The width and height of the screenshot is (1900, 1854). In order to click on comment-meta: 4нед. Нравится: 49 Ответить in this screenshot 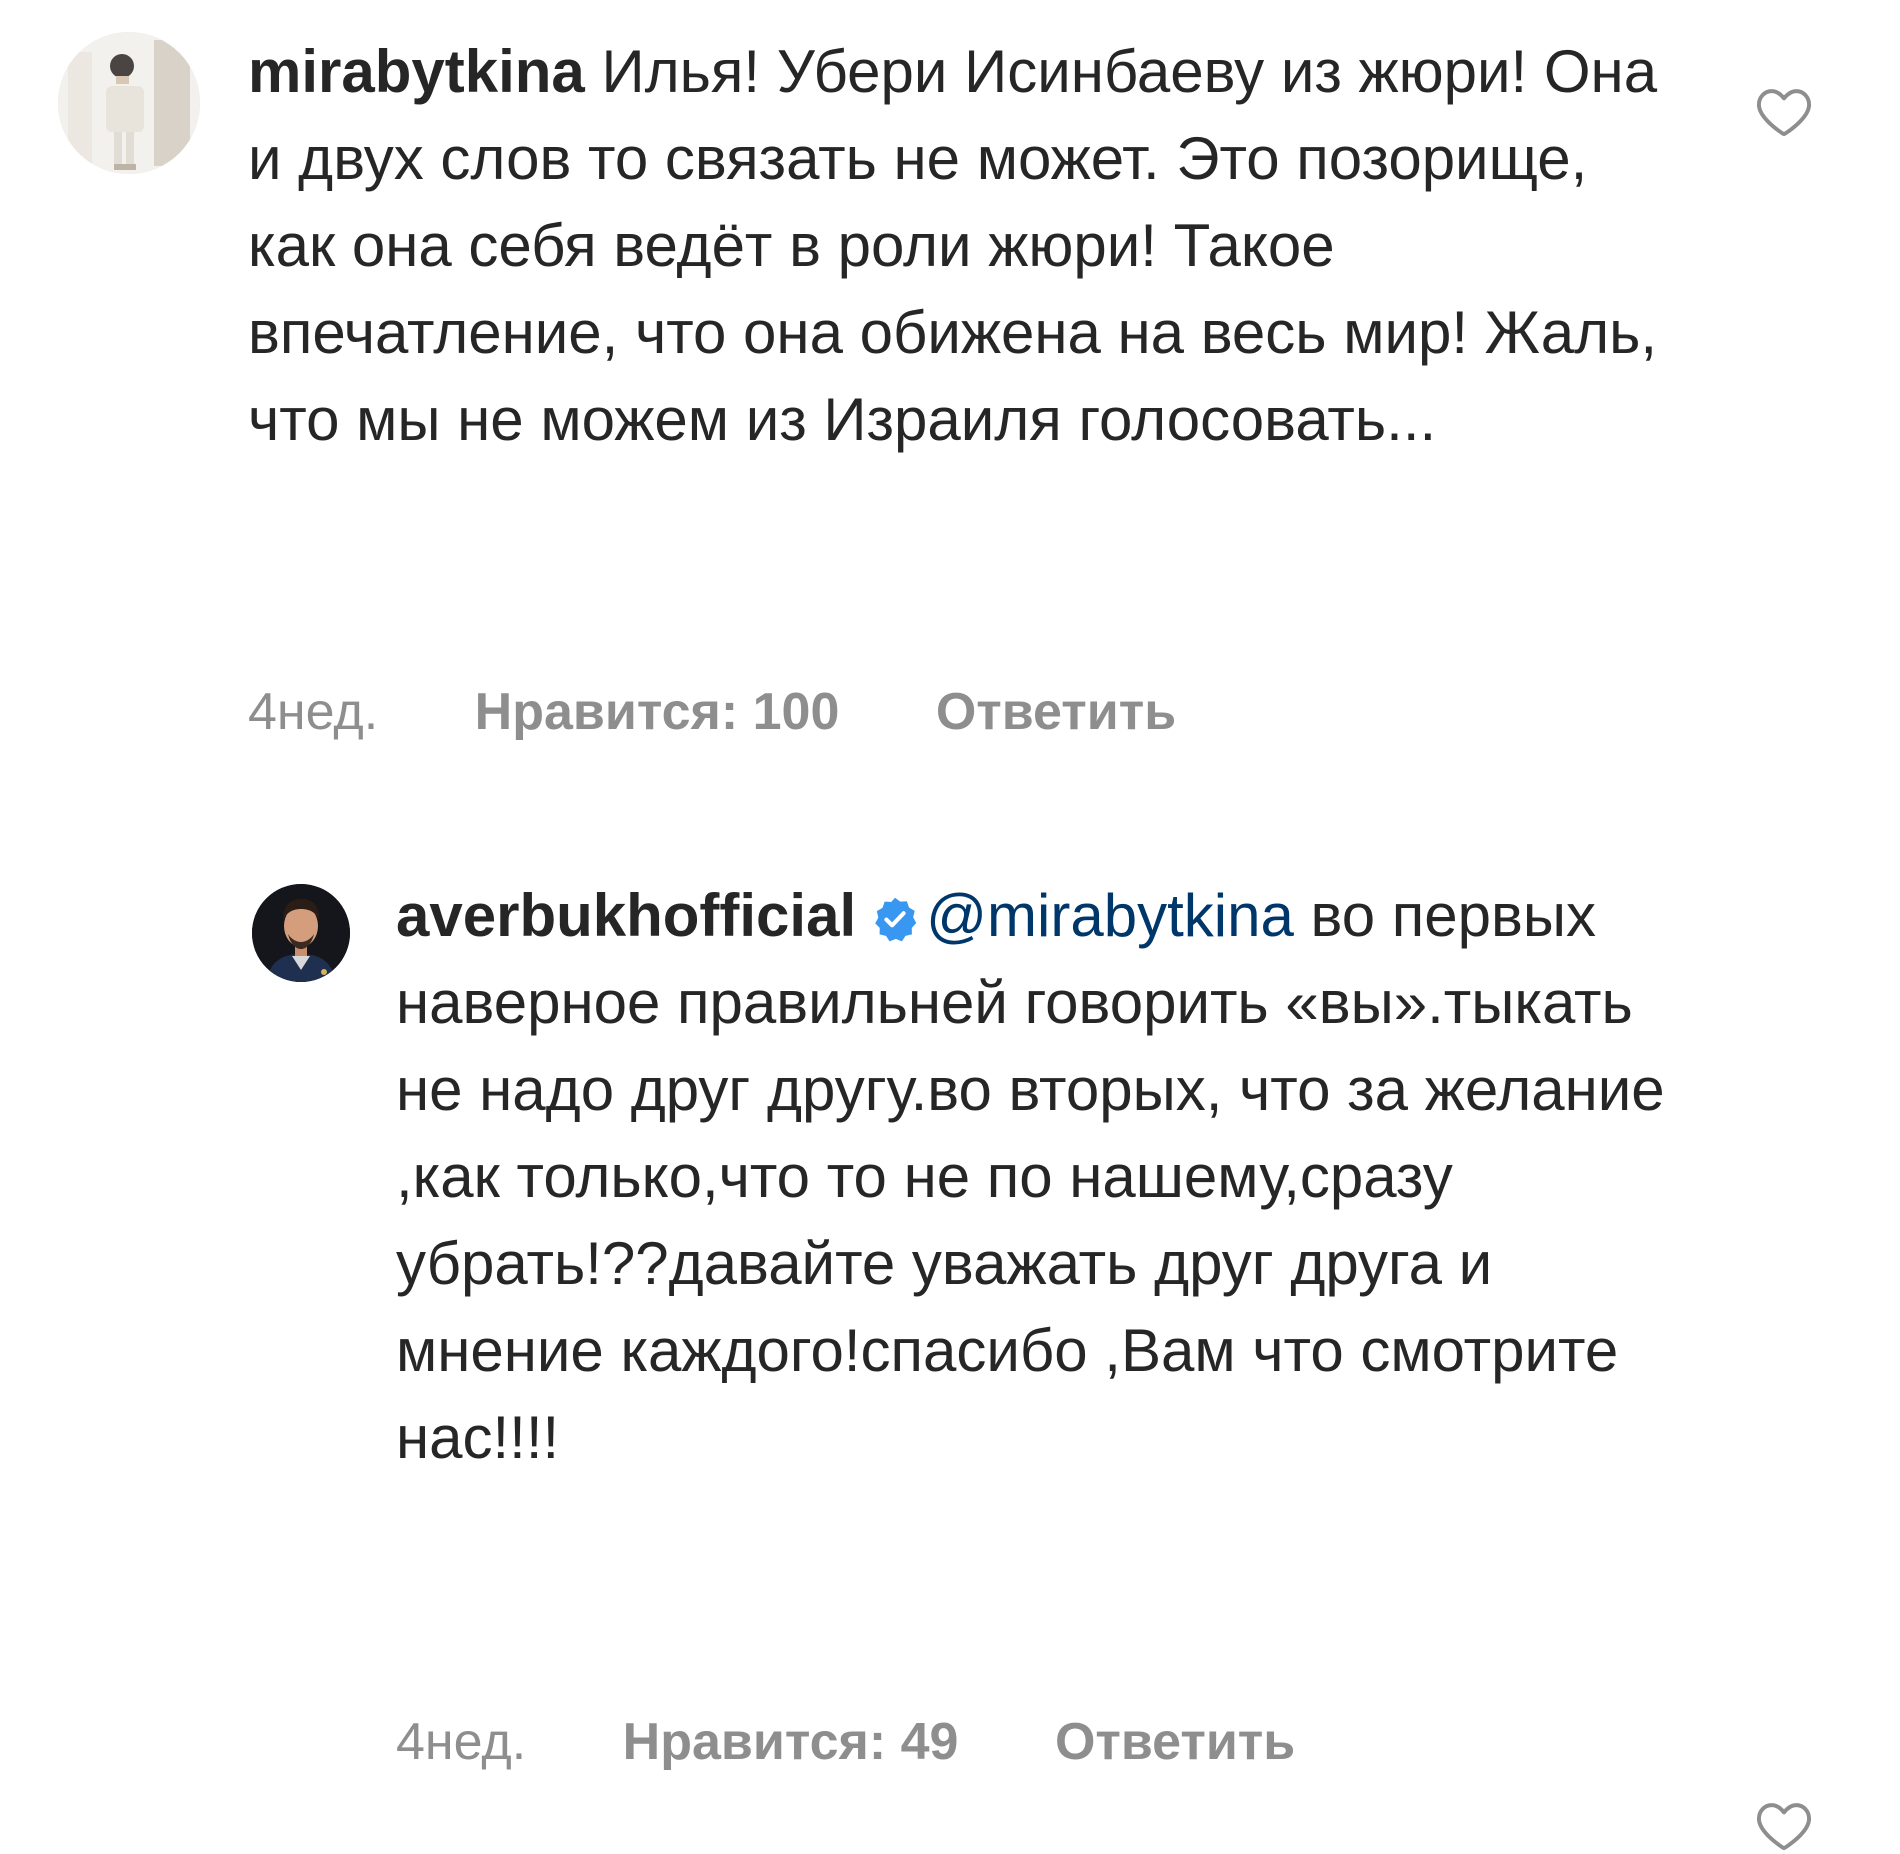, I will do `click(845, 1742)`.